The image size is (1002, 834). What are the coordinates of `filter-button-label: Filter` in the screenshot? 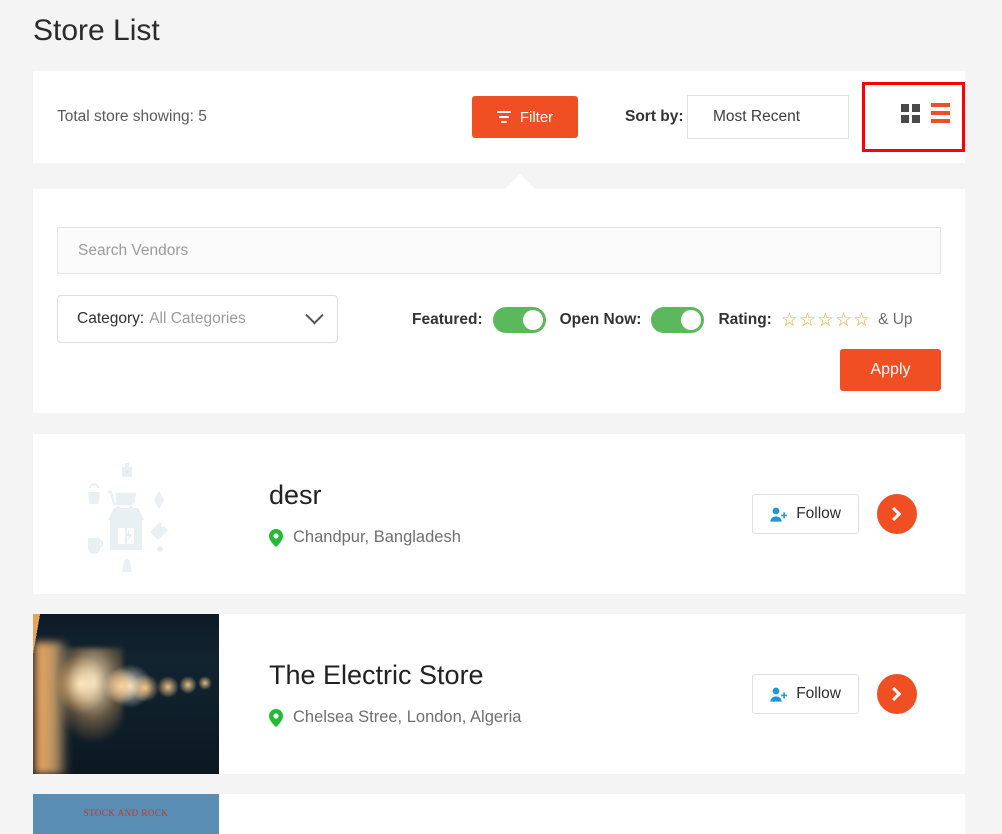 It's located at (536, 117).